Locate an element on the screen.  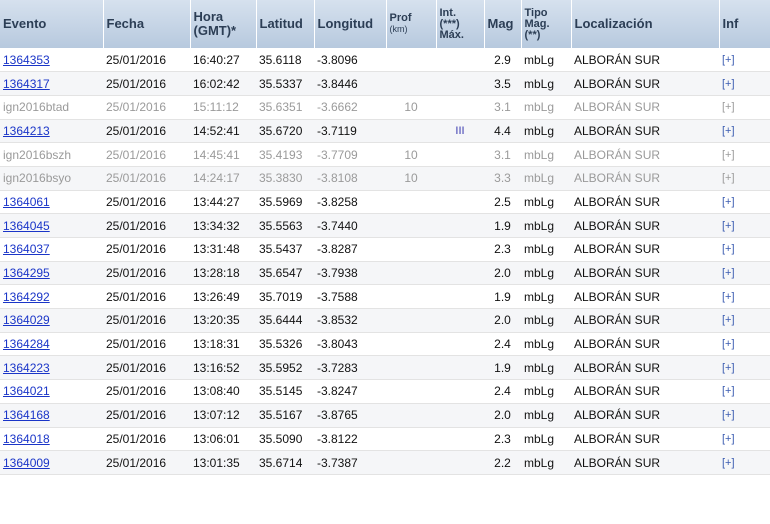
longitud-cell: -3.7119 is located at coordinates (350, 131).